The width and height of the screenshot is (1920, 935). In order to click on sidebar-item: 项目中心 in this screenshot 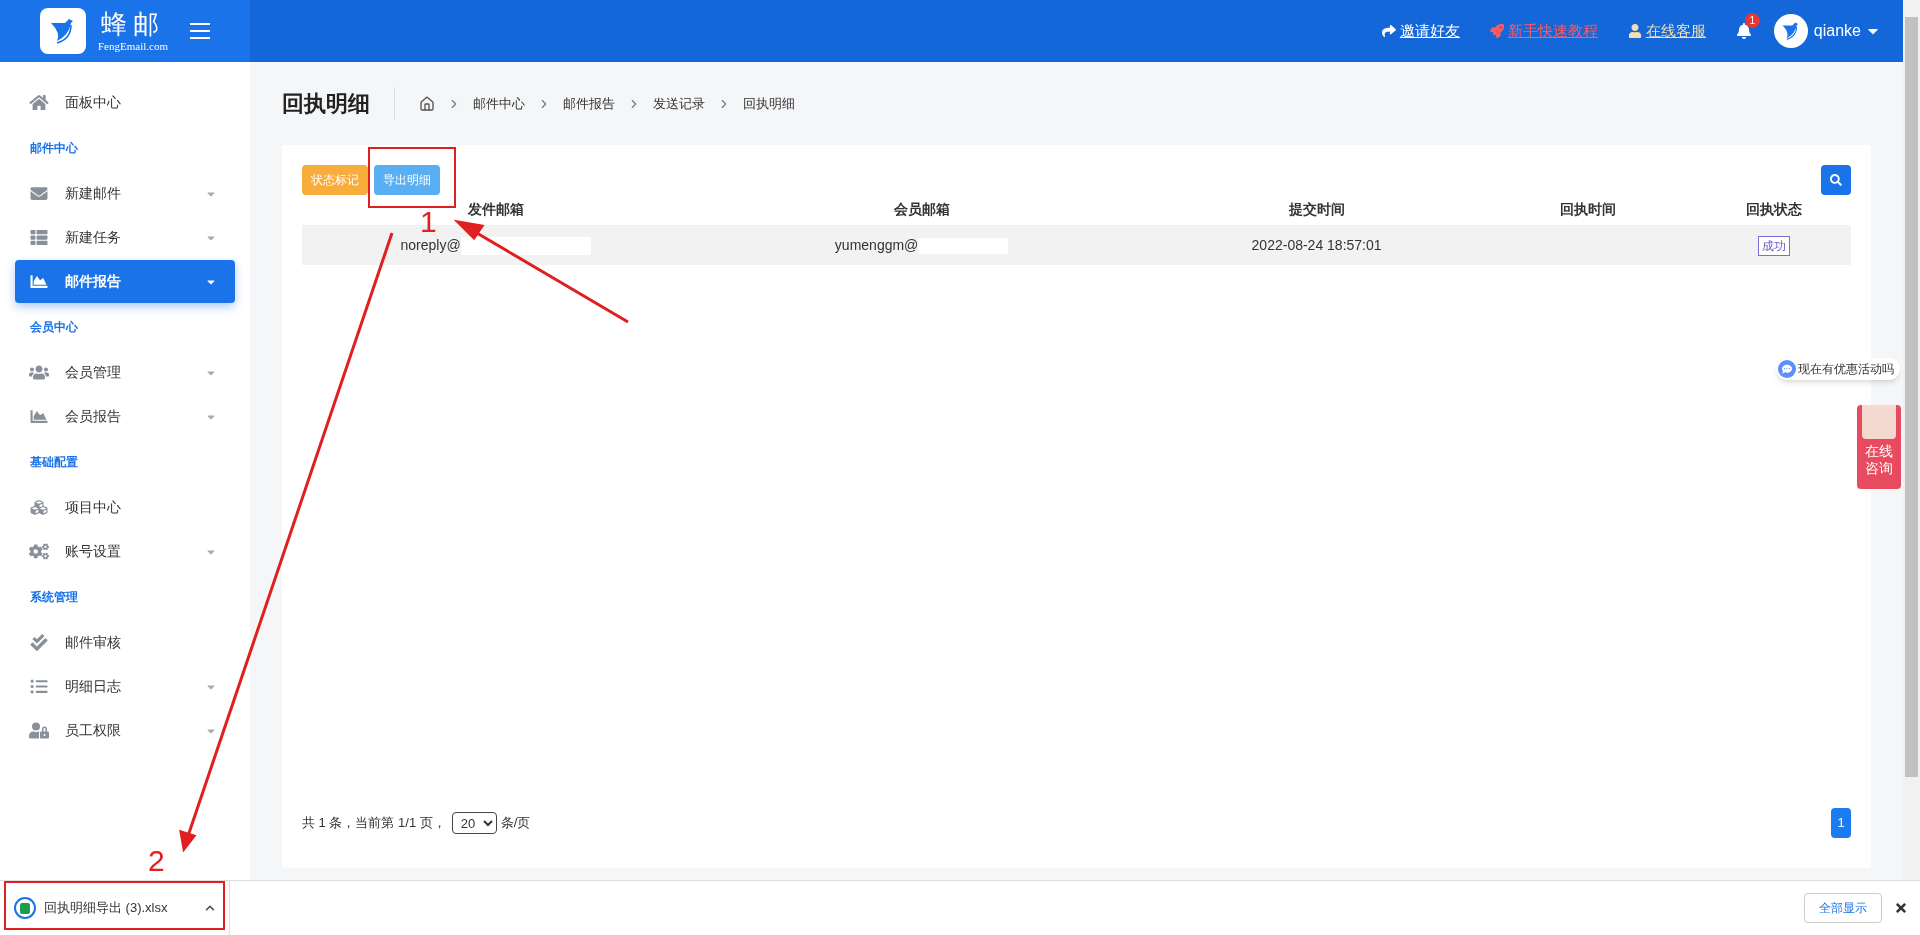, I will do `click(125, 507)`.